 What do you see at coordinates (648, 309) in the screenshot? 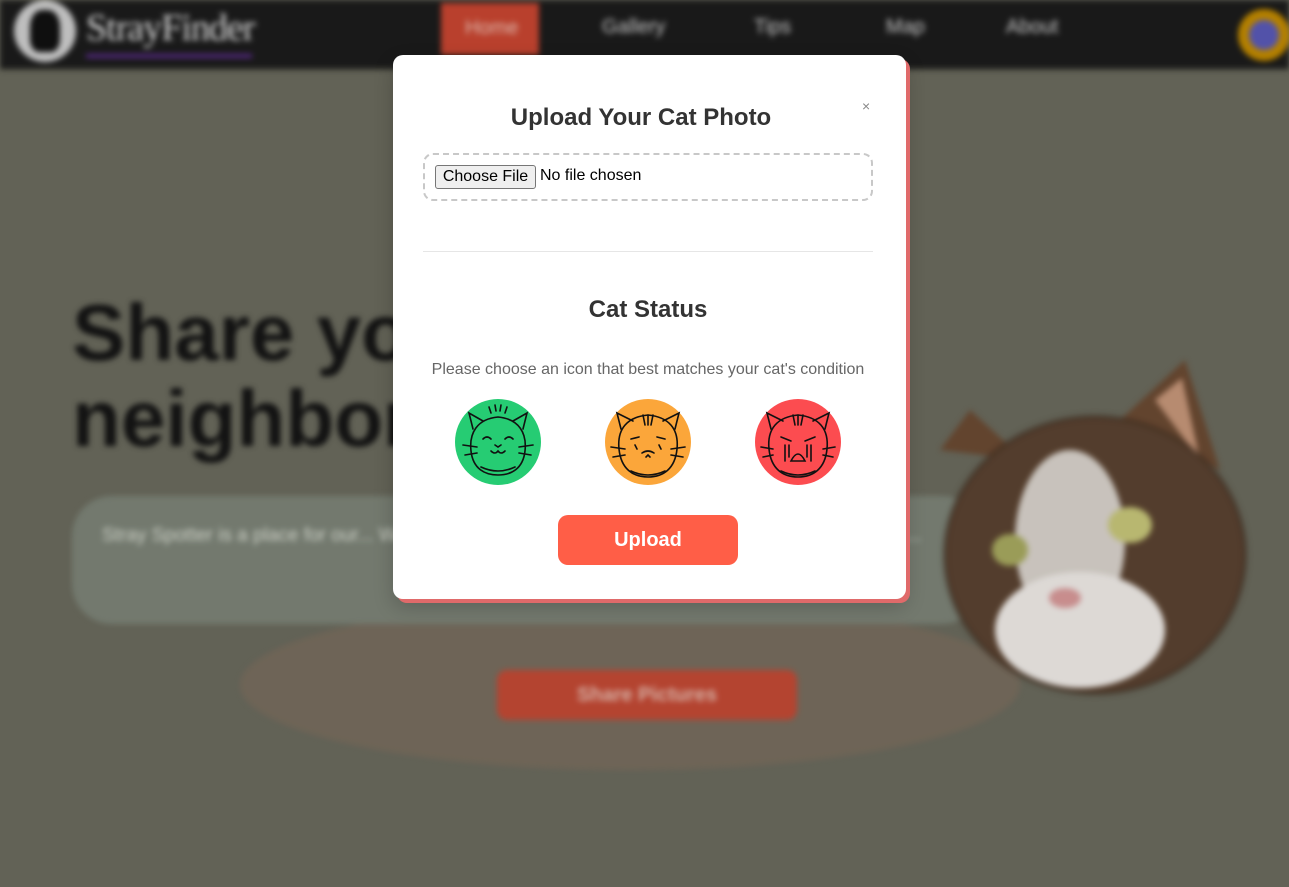
I see `cat-status-title: Cat Status` at bounding box center [648, 309].